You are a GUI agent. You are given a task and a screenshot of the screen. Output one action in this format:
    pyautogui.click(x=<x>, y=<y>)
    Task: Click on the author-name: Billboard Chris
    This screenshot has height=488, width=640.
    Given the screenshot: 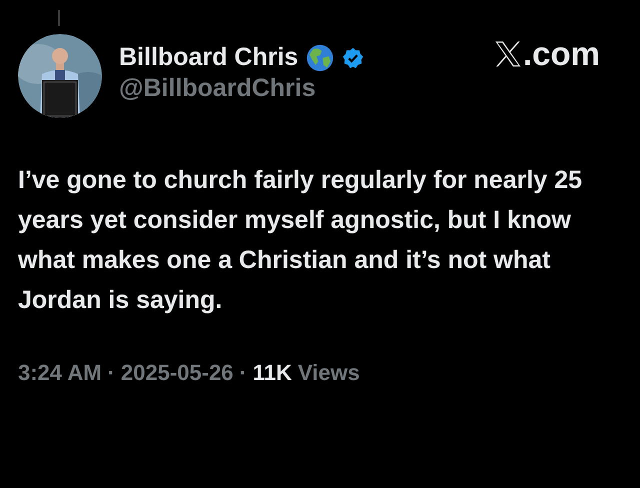 What is the action you would take?
    pyautogui.click(x=208, y=57)
    